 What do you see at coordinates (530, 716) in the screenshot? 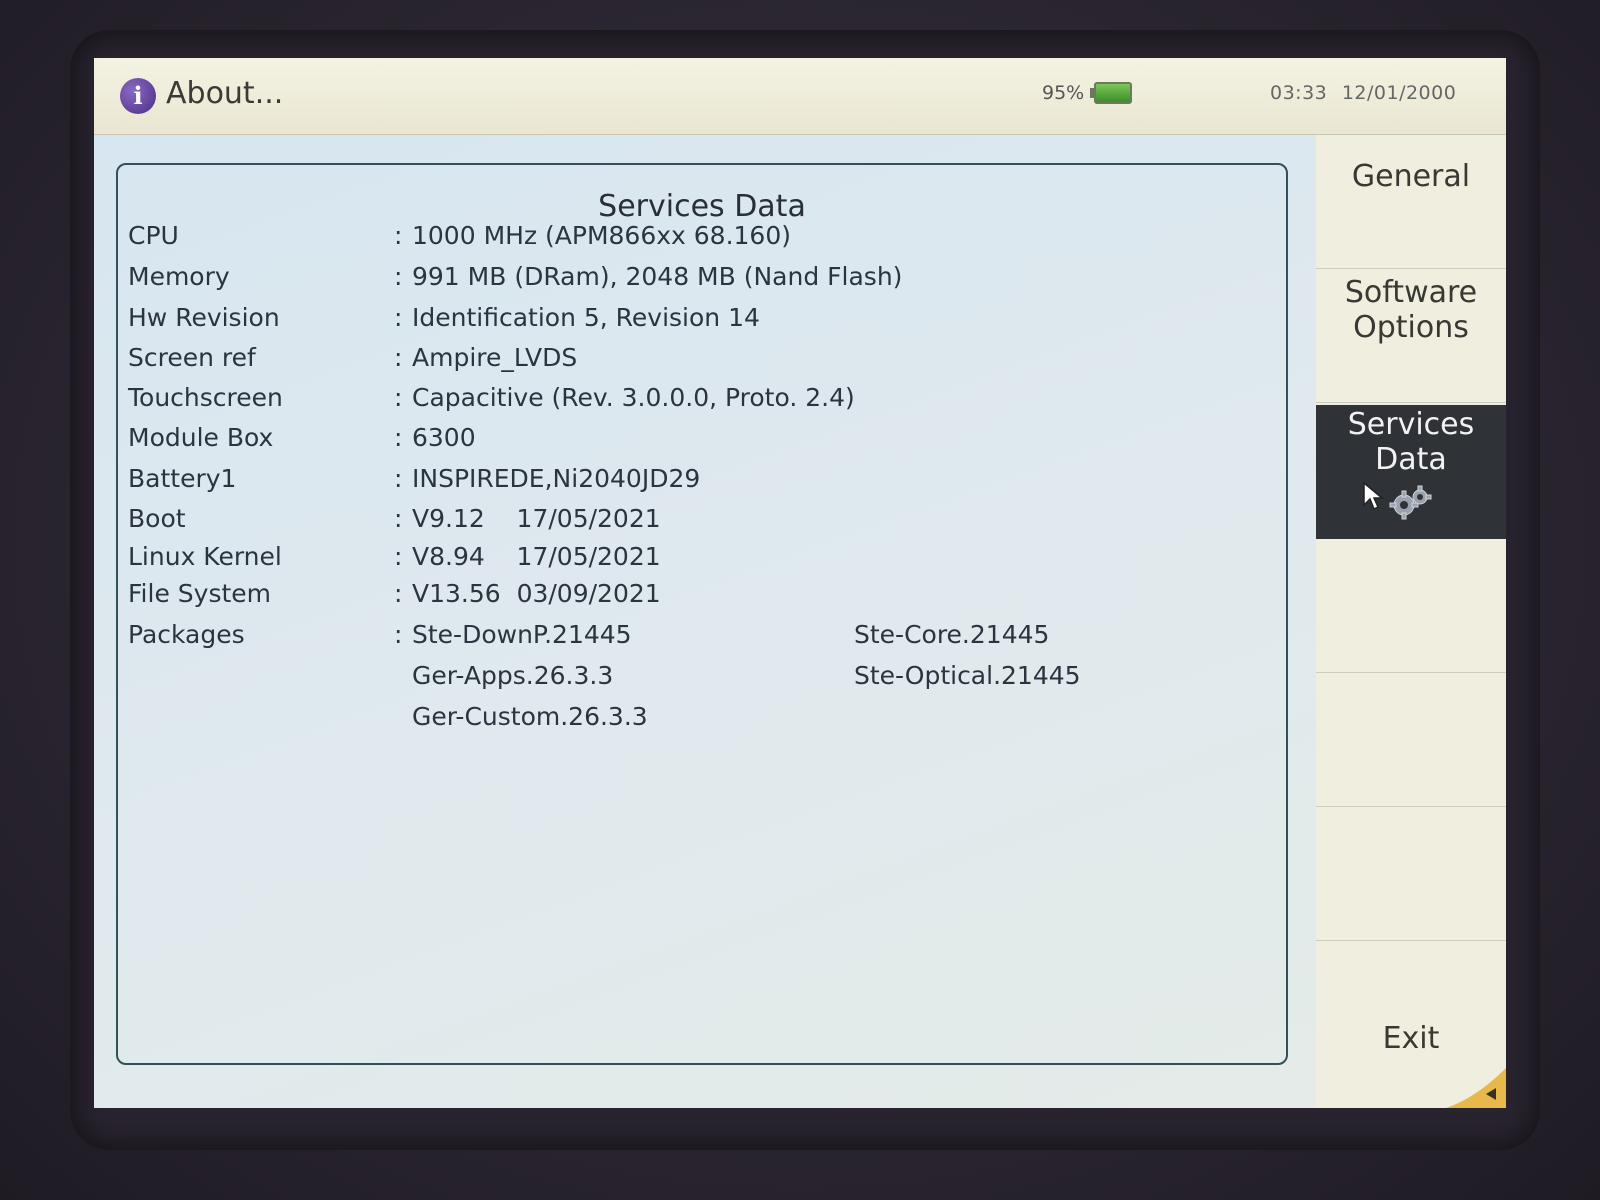
I see `package-item: Ger-Custom.26.3.3` at bounding box center [530, 716].